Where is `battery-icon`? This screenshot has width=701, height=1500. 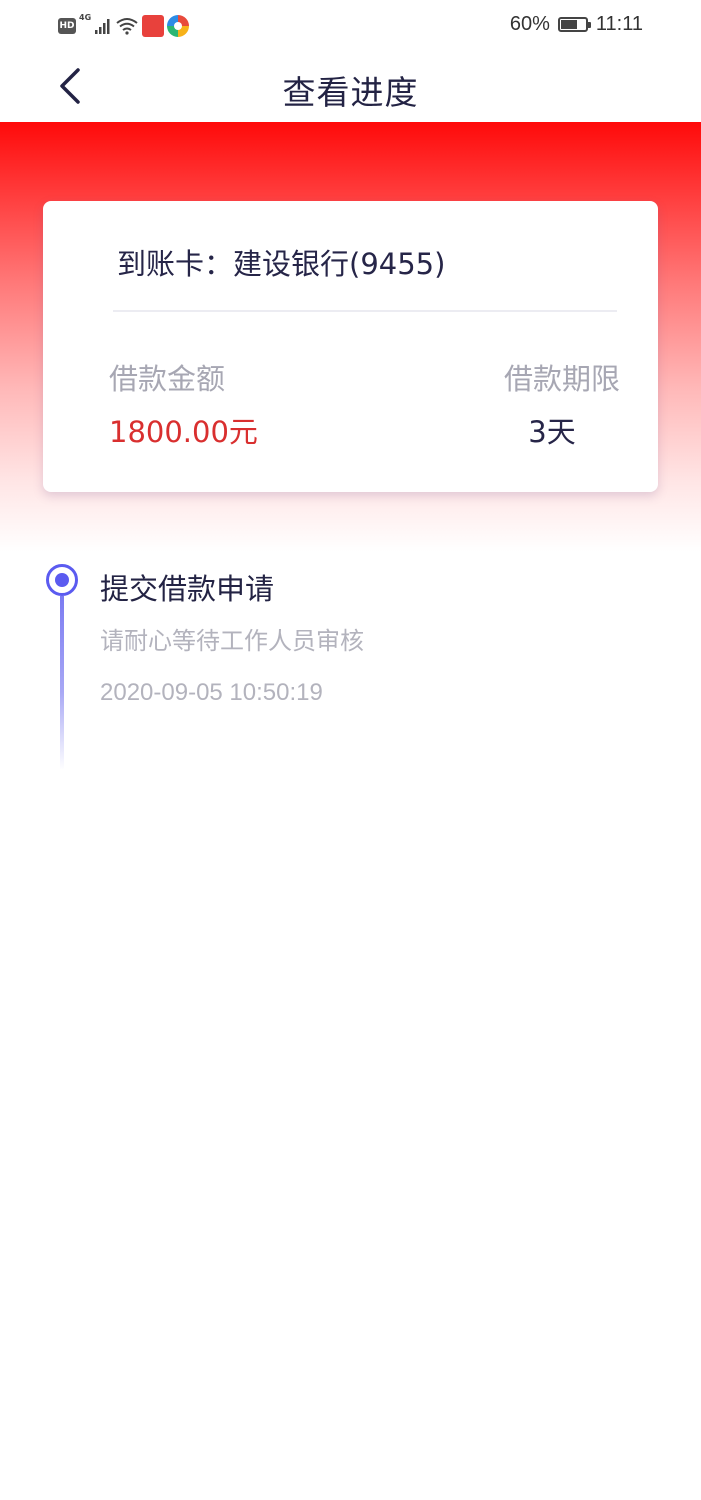 battery-icon is located at coordinates (574, 24).